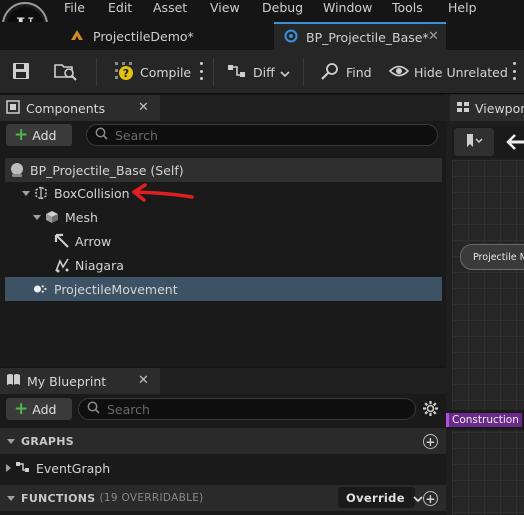 The width and height of the screenshot is (524, 515). What do you see at coordinates (515, 143) in the screenshot?
I see `back-arrow-icon` at bounding box center [515, 143].